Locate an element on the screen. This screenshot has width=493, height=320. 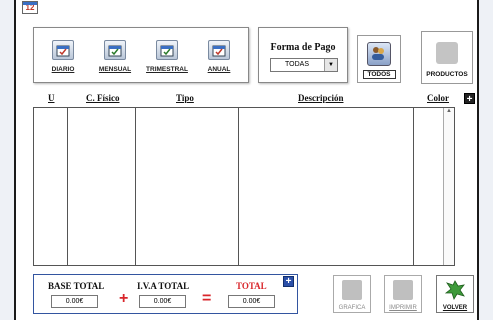
payment-select: TODAS ▼ is located at coordinates (304, 65).